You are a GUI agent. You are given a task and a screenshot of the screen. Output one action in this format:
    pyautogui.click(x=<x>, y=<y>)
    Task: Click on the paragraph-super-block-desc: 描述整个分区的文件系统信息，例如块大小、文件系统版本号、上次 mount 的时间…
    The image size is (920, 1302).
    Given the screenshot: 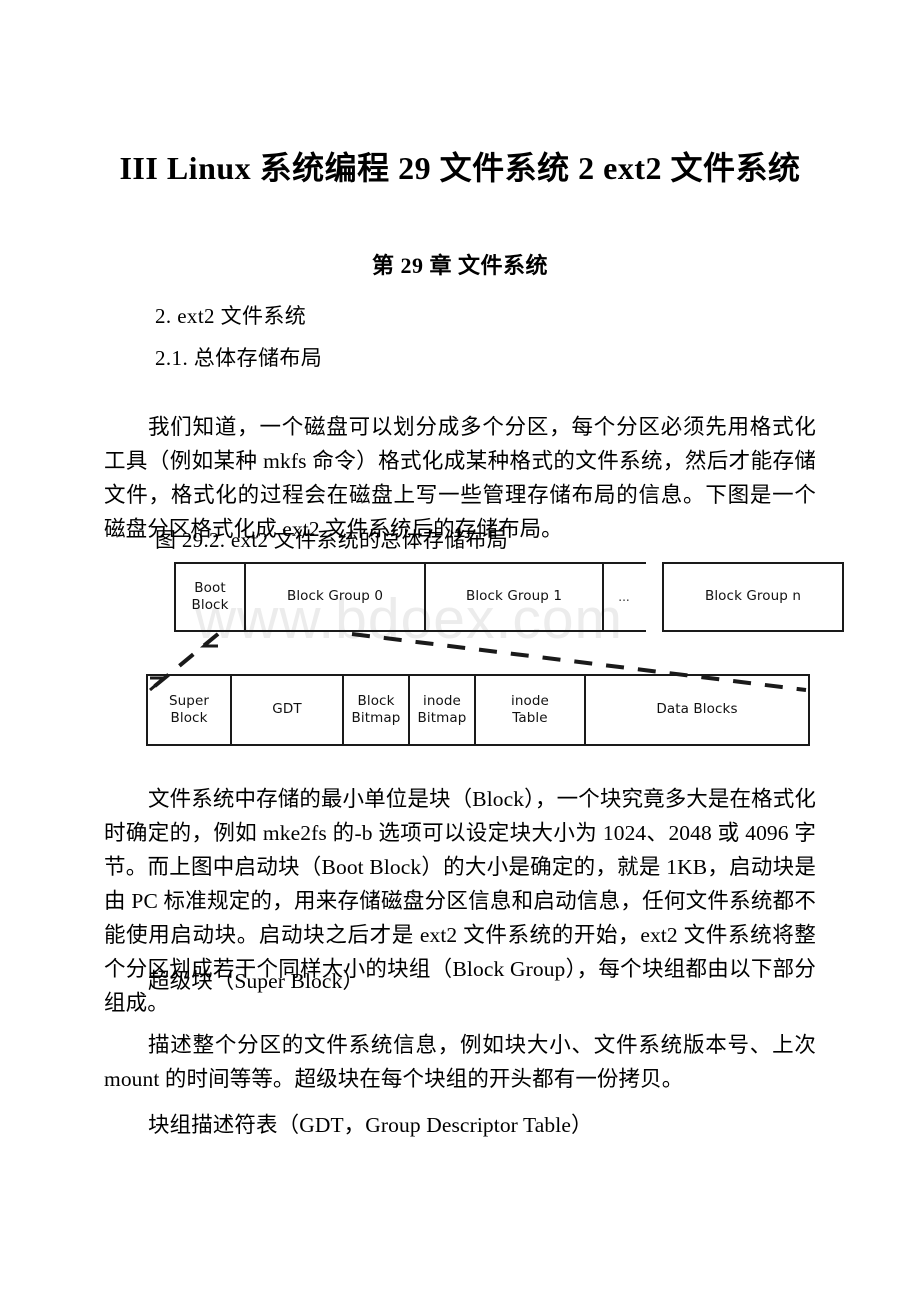 What is the action you would take?
    pyautogui.click(x=460, y=1061)
    